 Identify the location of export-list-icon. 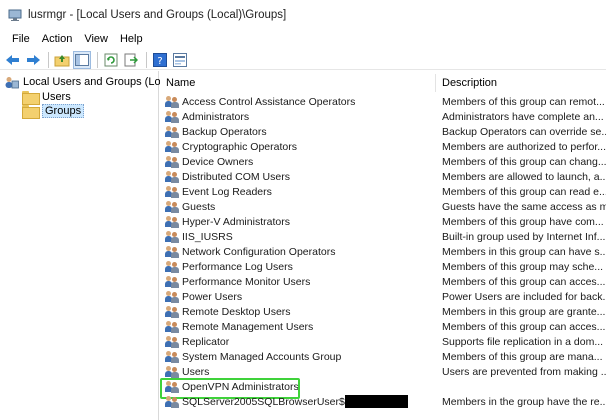
(131, 60).